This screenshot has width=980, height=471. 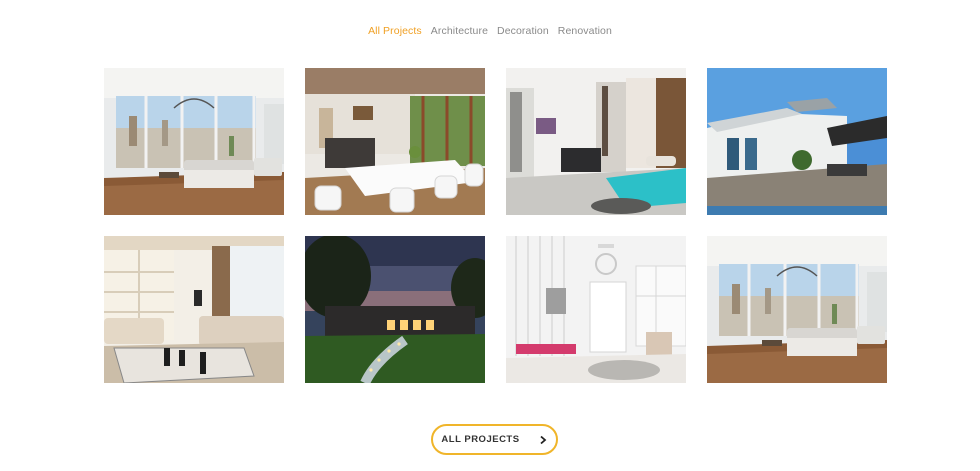 I want to click on gallery-item-castle-evening, so click(x=395, y=309).